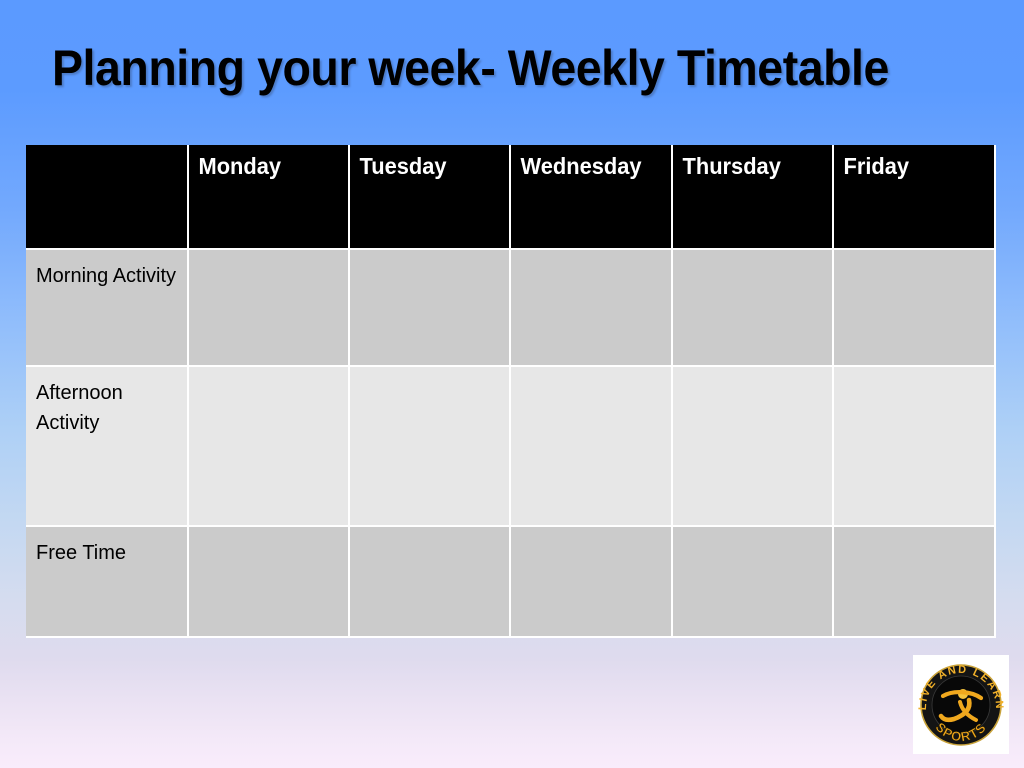  I want to click on row-label-free-time: Free Time, so click(107, 582).